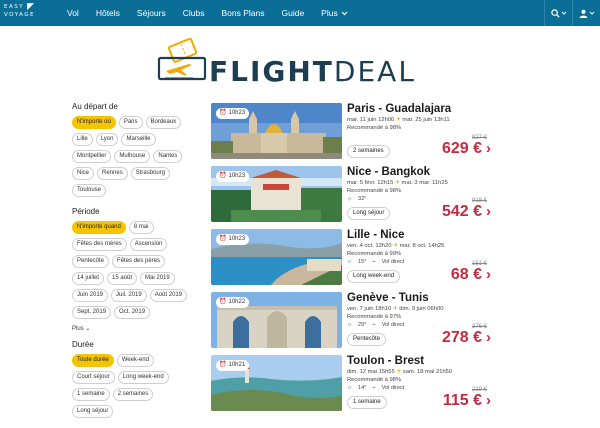 This screenshot has width=600, height=428. What do you see at coordinates (92, 312) in the screenshot?
I see `chip-periode-sept-2019: Sept. 2019` at bounding box center [92, 312].